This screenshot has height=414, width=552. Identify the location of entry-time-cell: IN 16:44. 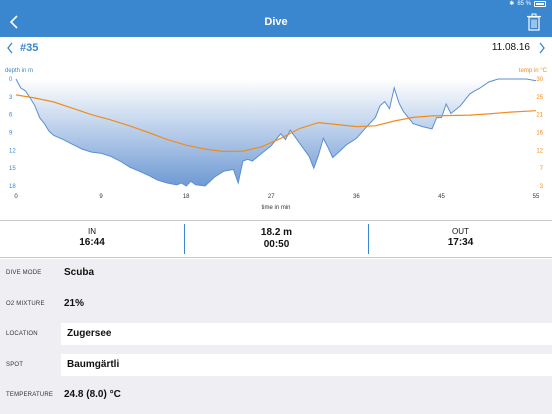
(92, 239).